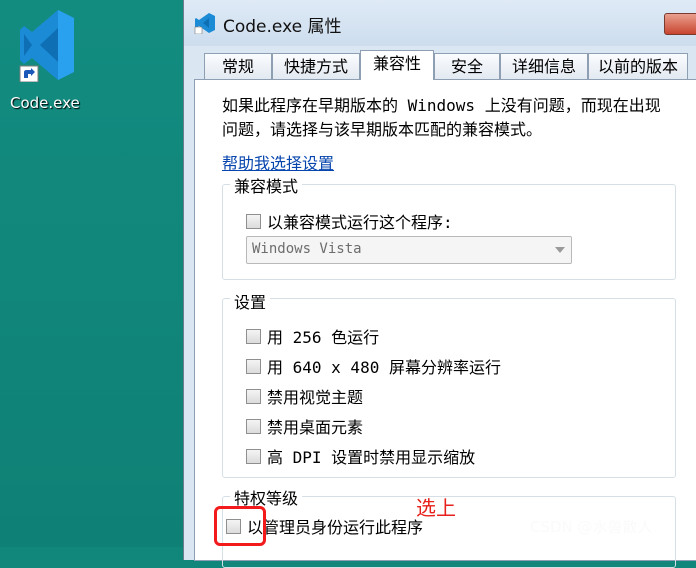  Describe the element at coordinates (250, 301) in the screenshot. I see `settings-group-title: 设置` at that location.